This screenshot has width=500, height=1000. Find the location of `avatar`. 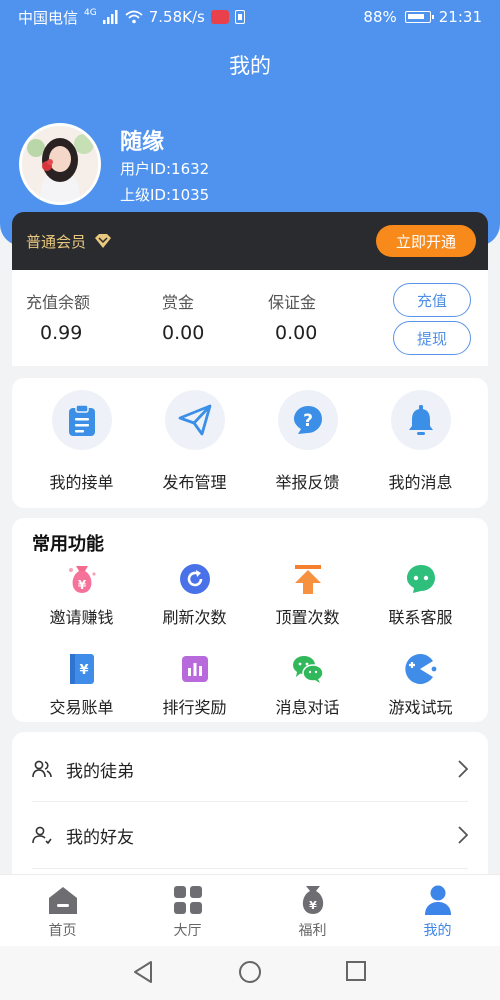

avatar is located at coordinates (60, 164).